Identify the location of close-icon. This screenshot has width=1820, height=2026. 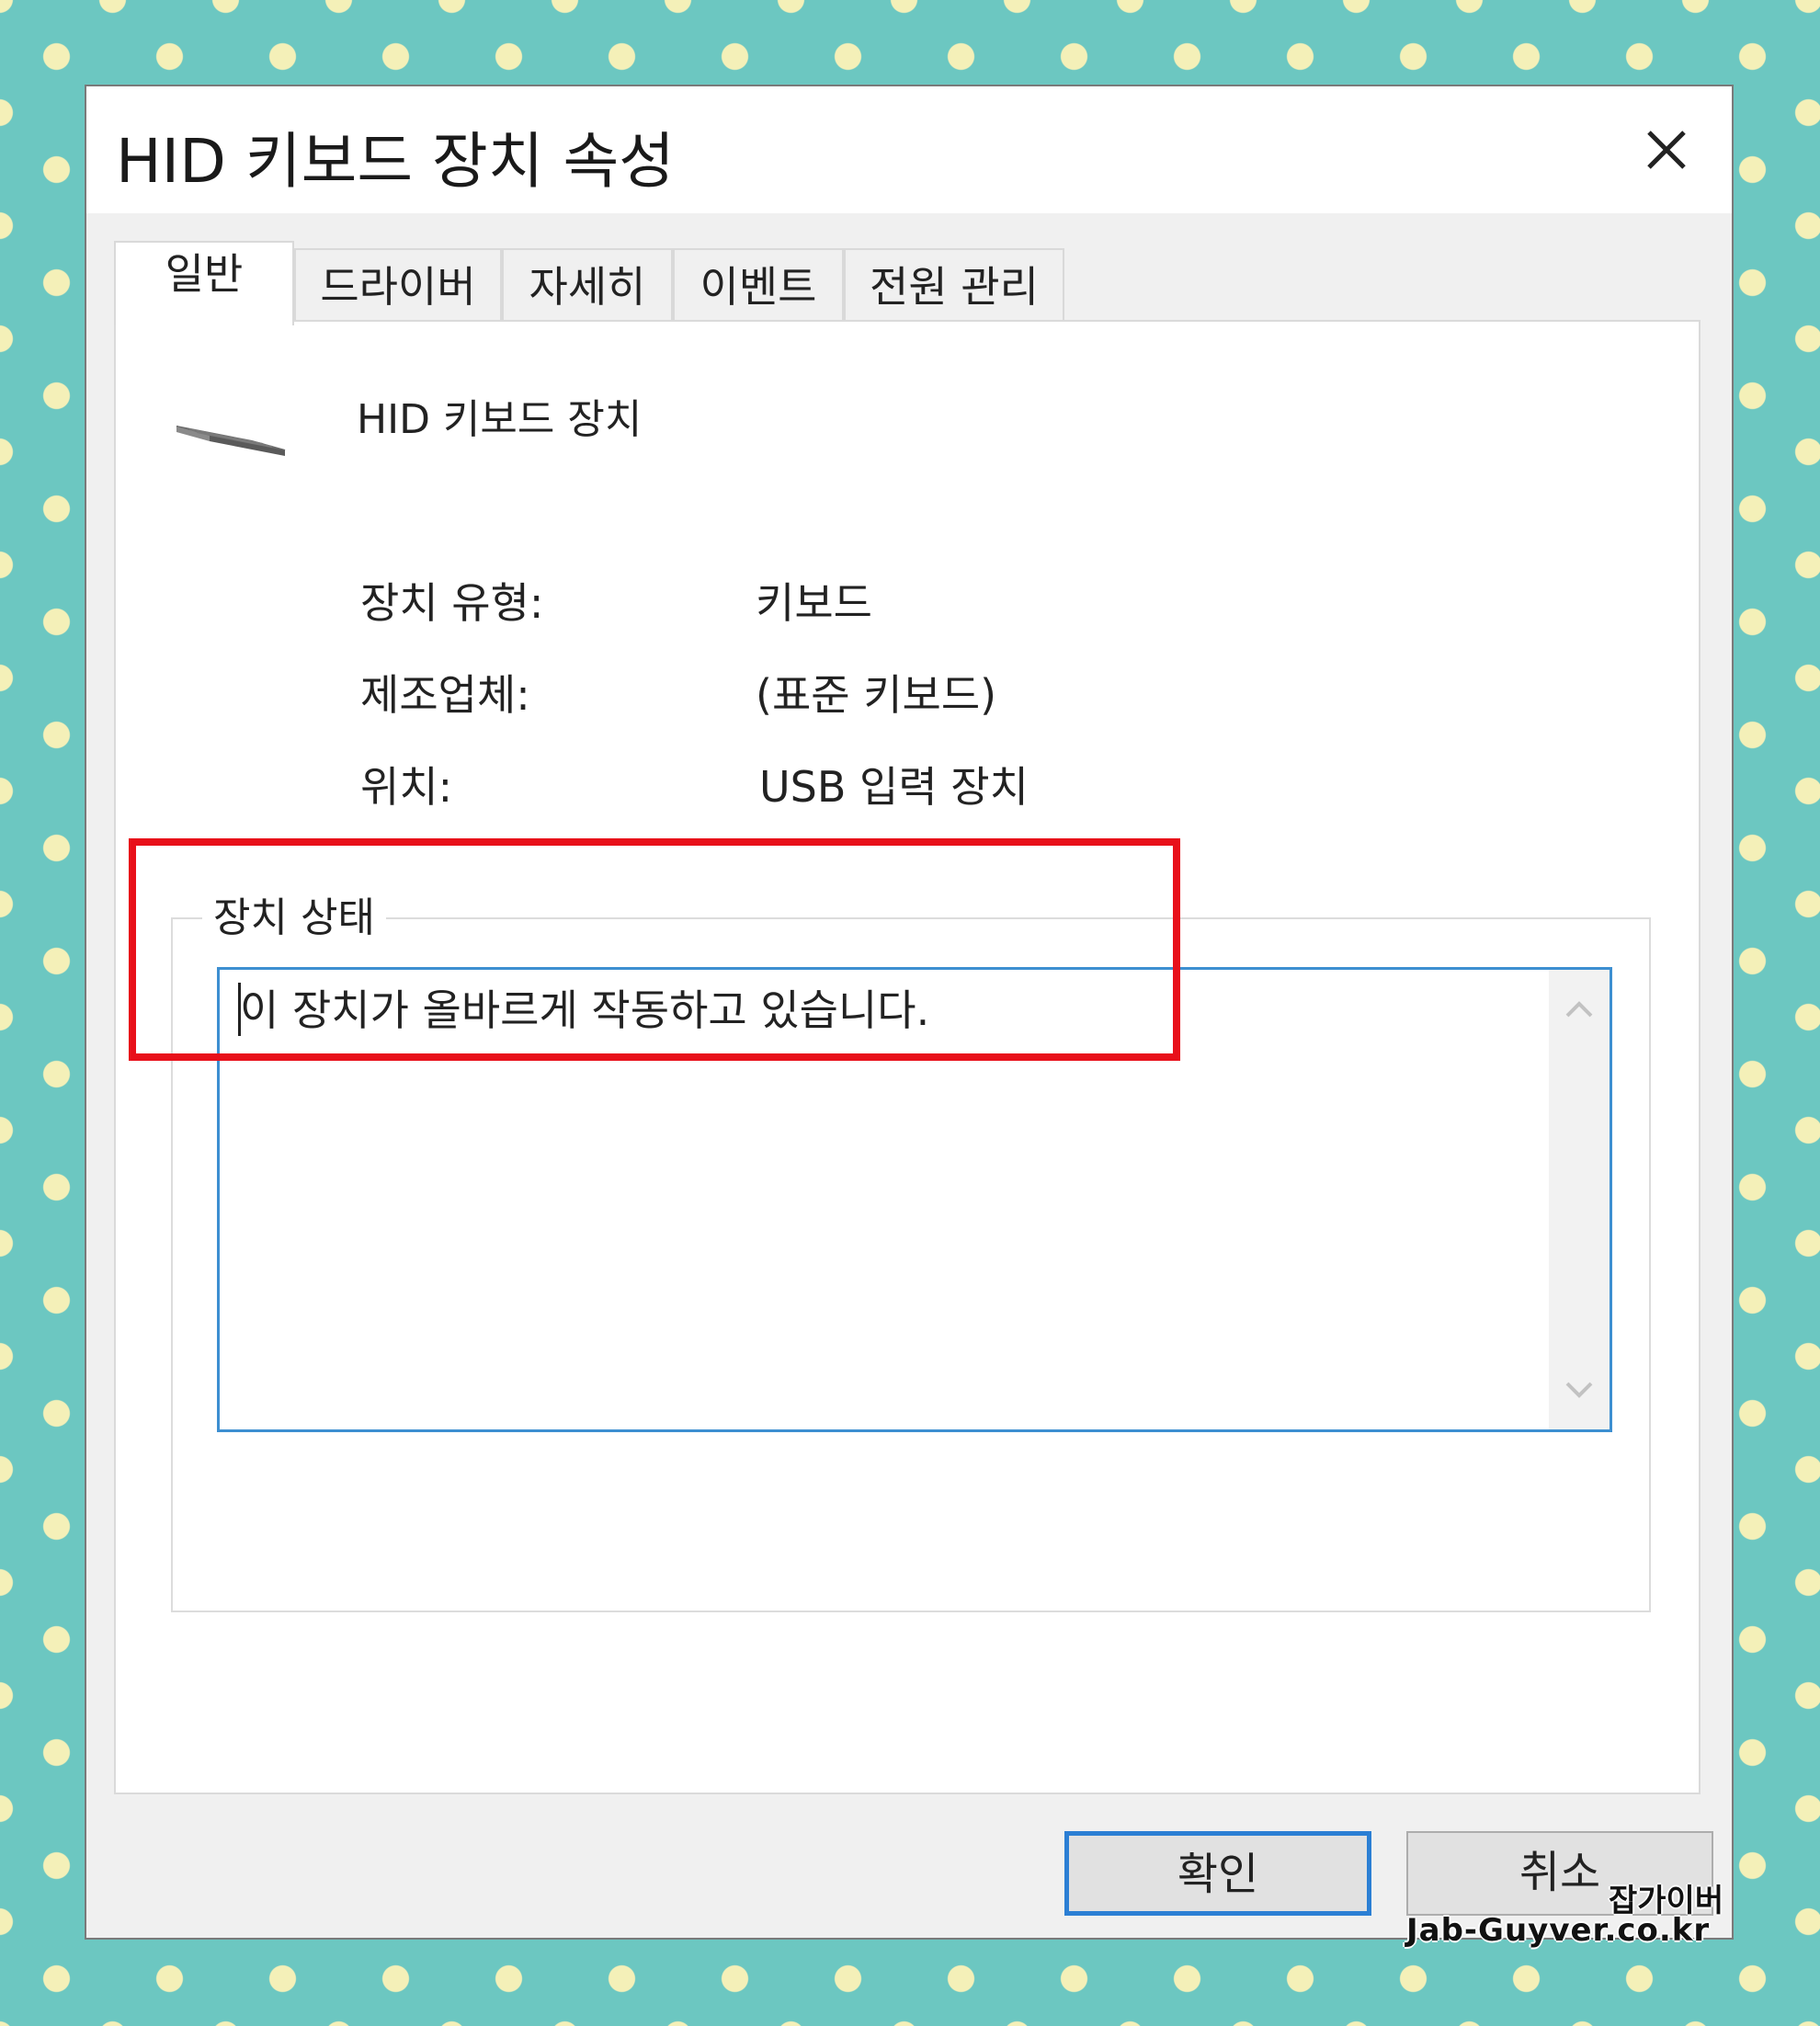
(1666, 150).